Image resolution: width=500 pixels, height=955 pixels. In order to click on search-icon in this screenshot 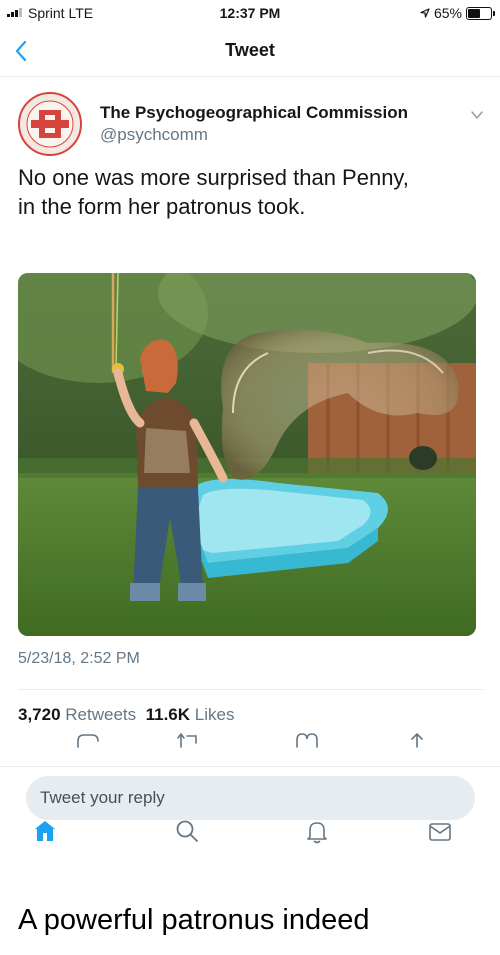, I will do `click(187, 831)`.